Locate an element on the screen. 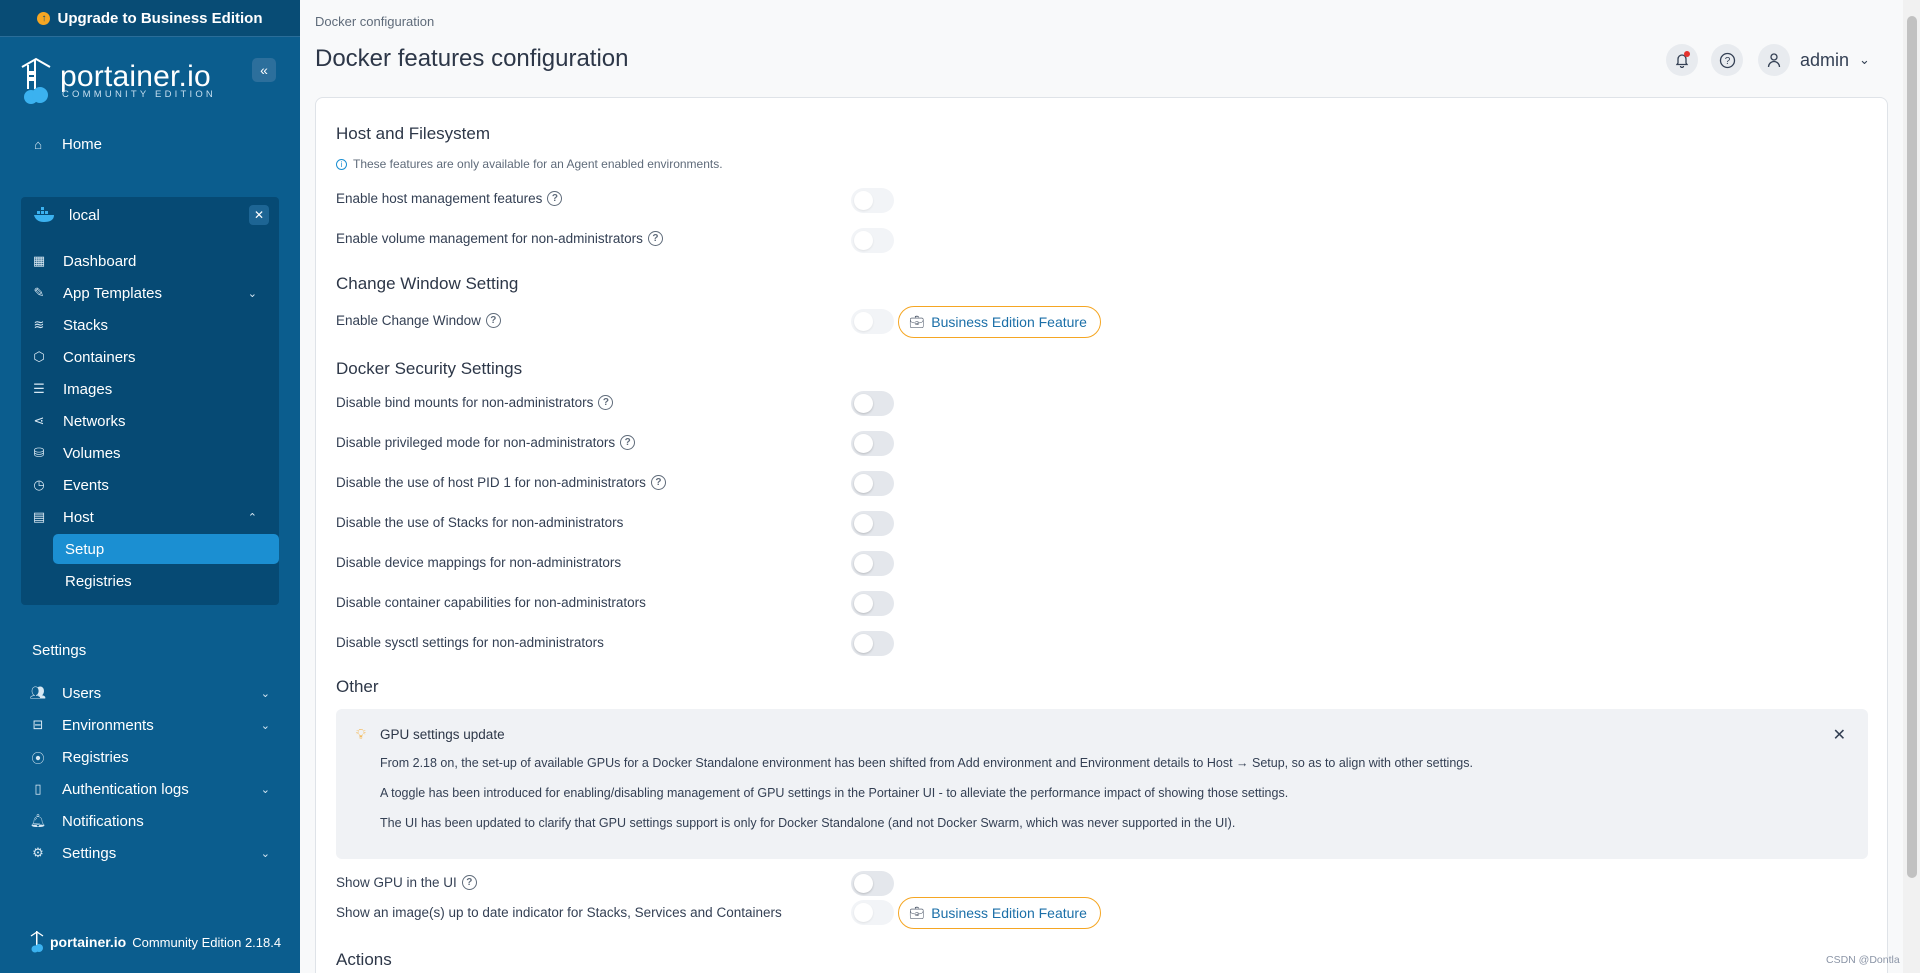  upgrade-label: Upgrade to Business Edition is located at coordinates (160, 18).